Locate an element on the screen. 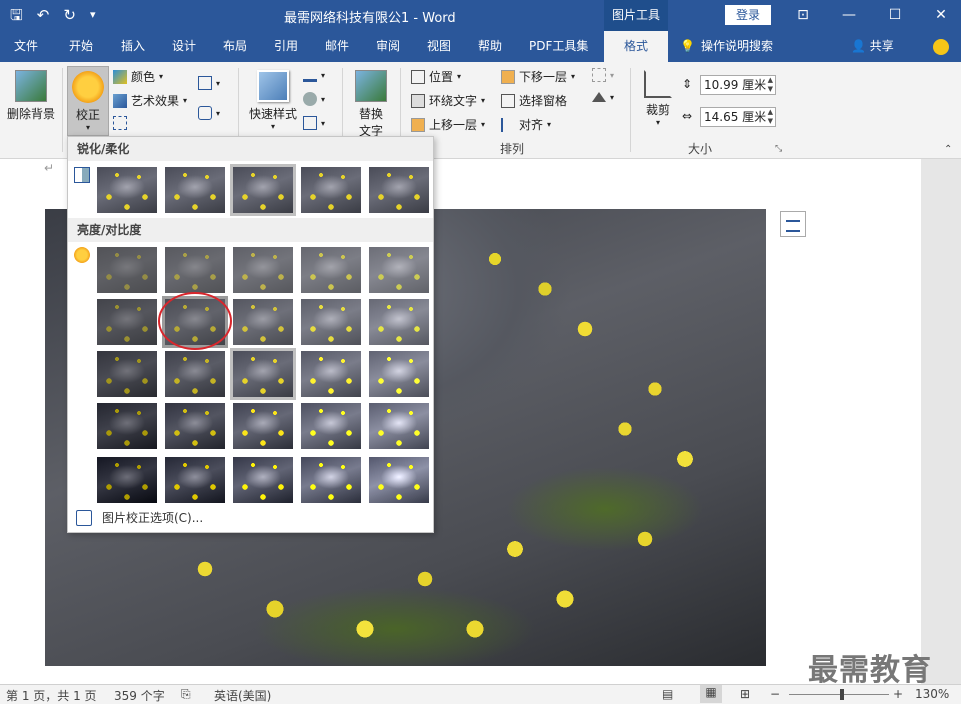 This screenshot has width=961, height=704. page-count: 第 1 页，共 1 页 is located at coordinates (51, 695).